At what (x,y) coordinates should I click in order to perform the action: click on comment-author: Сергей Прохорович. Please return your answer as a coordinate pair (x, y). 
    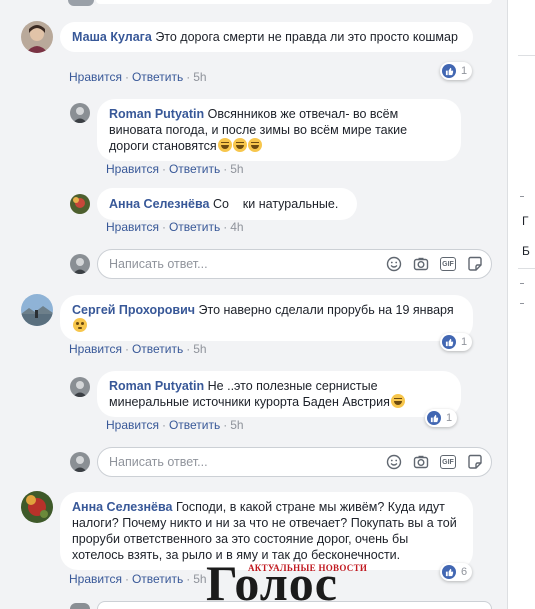
    Looking at the image, I should click on (133, 310).